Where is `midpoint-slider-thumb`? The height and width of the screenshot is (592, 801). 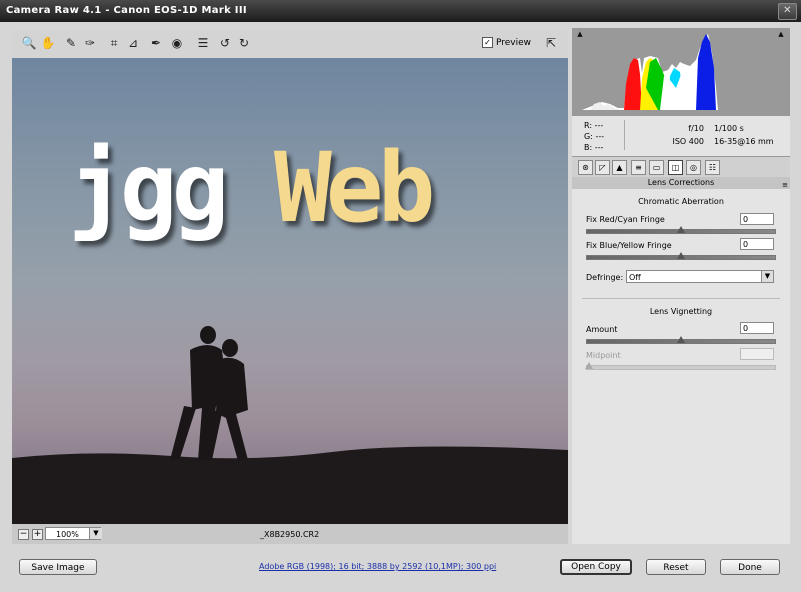
midpoint-slider-thumb is located at coordinates (589, 365).